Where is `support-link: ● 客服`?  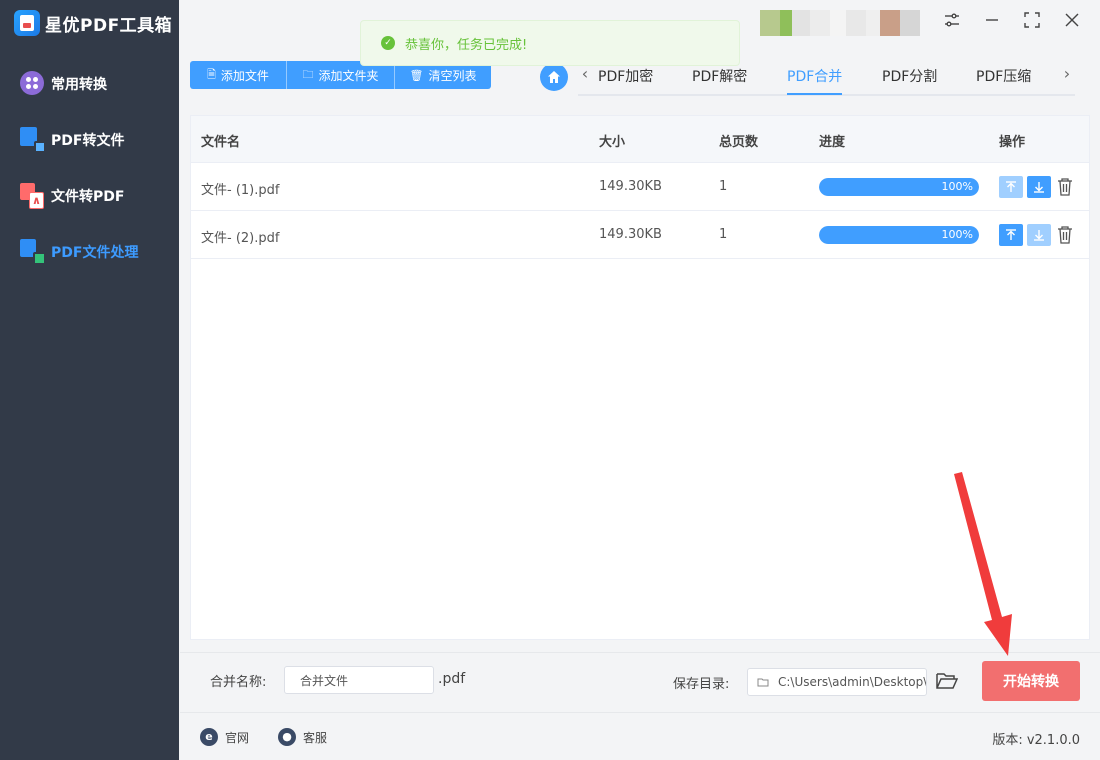 support-link: ● 客服 is located at coordinates (302, 737).